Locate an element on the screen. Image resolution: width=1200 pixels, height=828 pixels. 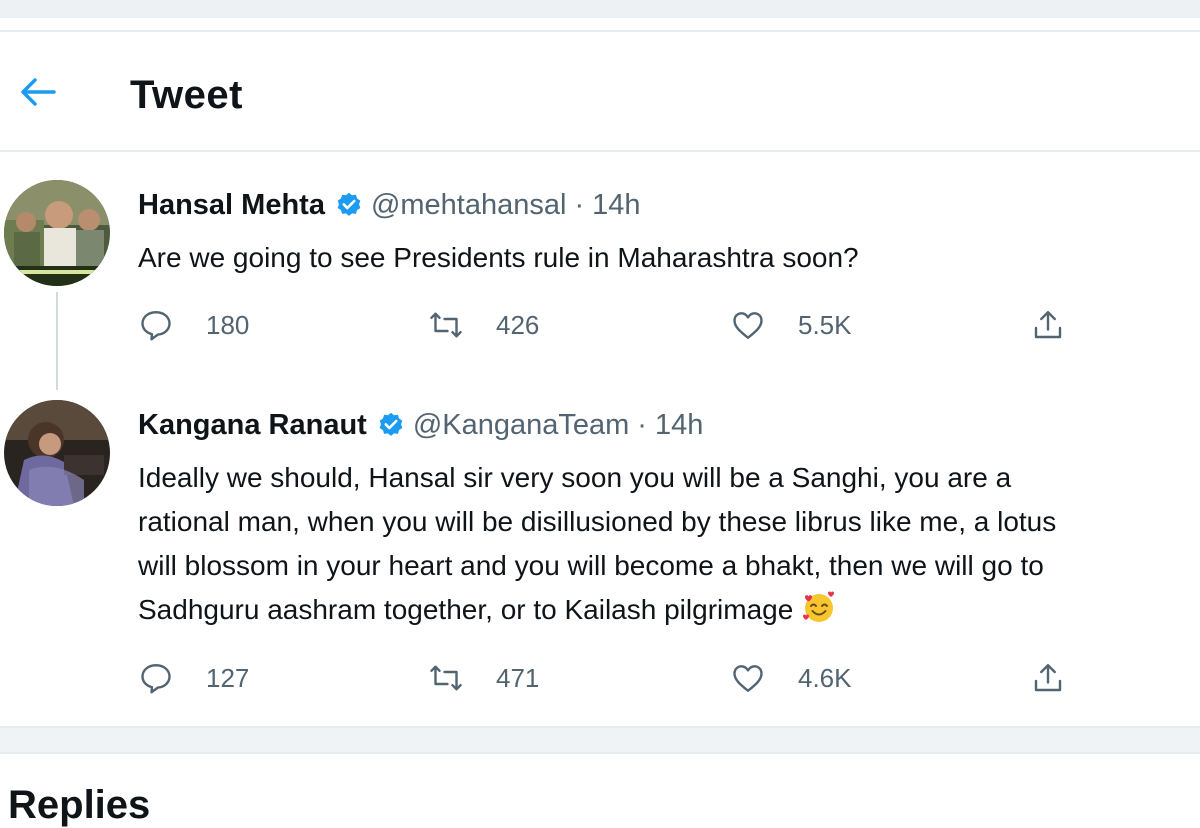
tweet-header: Hansal Mehta @mehtahansal · 14h is located at coordinates (389, 205).